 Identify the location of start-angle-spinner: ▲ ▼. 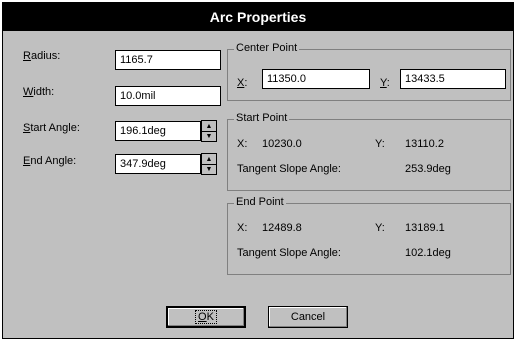
(209, 131).